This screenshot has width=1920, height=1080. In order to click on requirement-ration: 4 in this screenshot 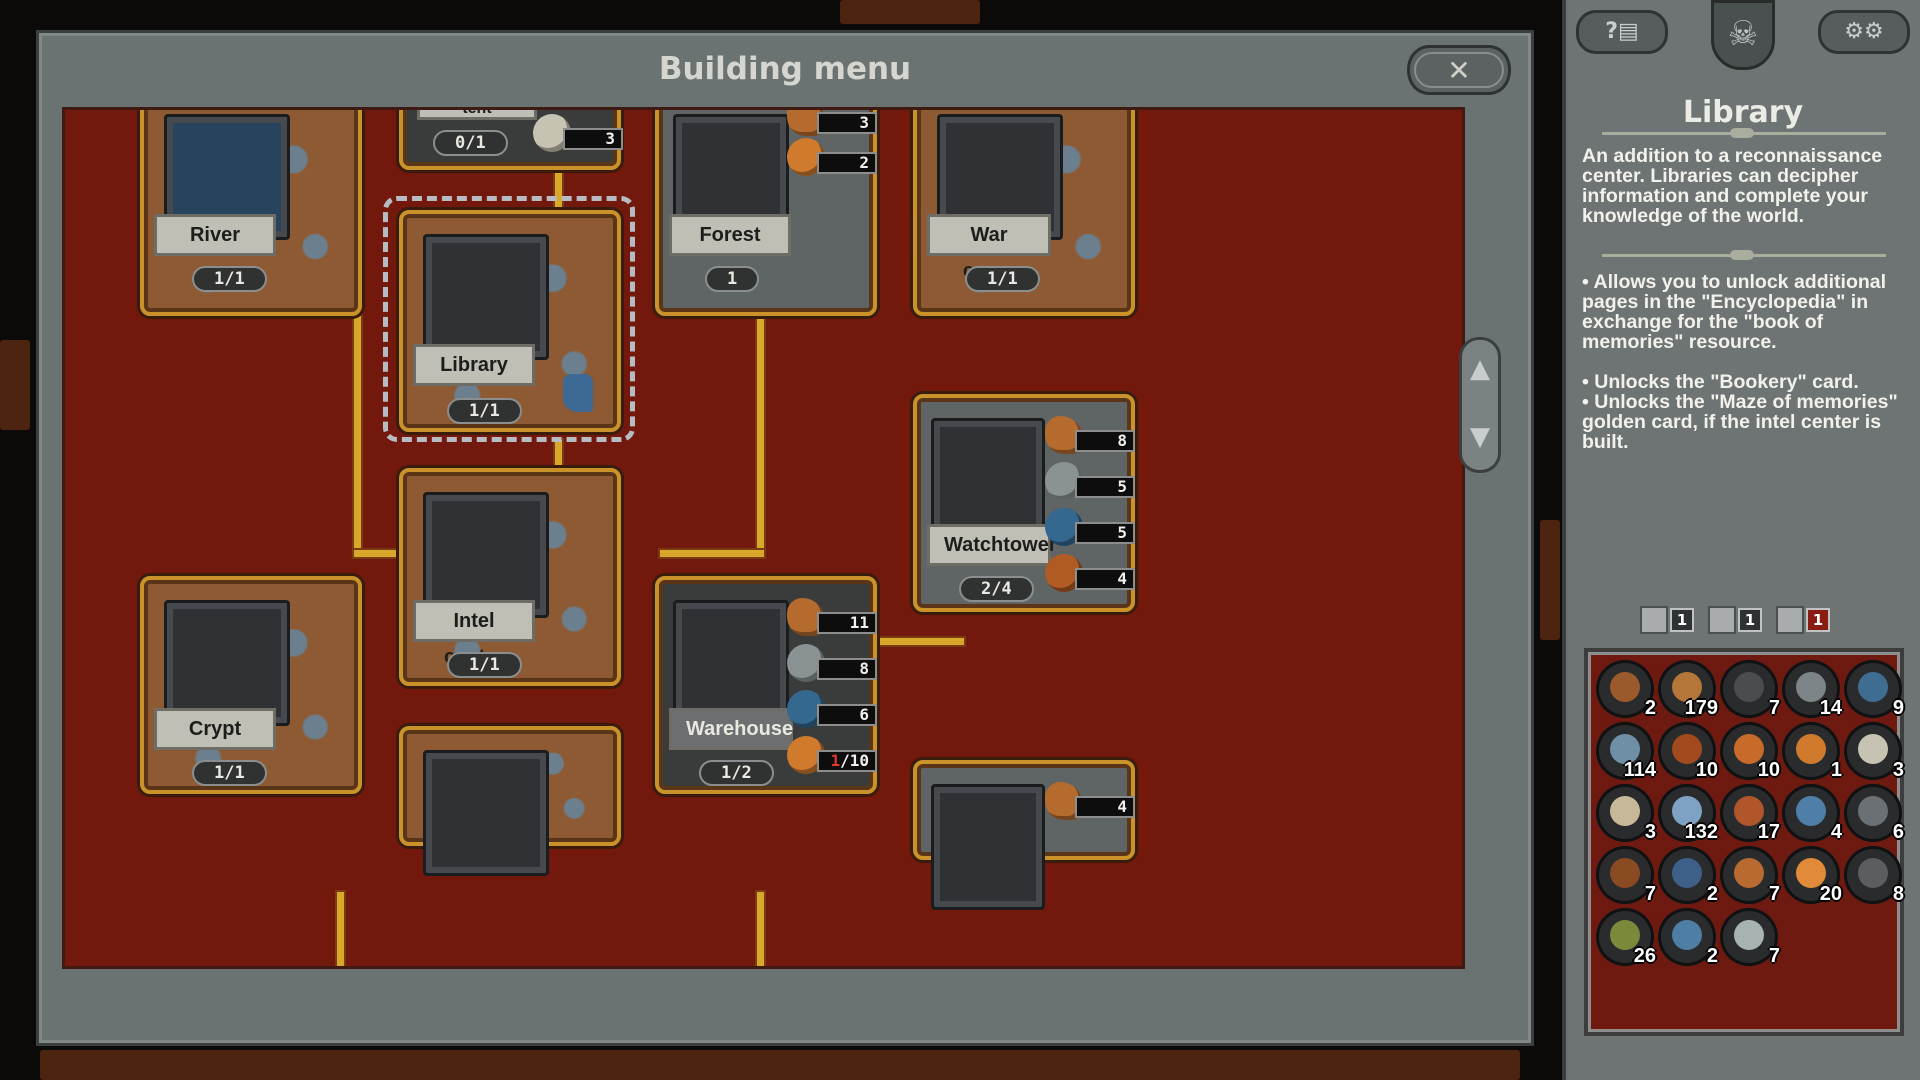, I will do `click(1095, 573)`.